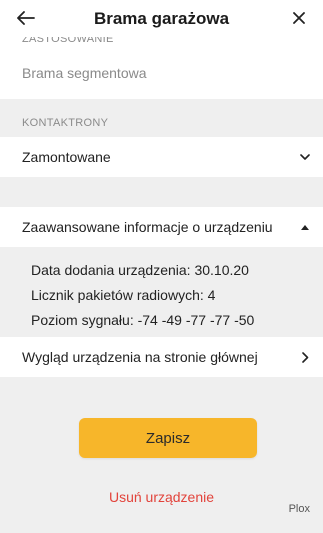 This screenshot has width=323, height=533. I want to click on close-button, so click(299, 18).